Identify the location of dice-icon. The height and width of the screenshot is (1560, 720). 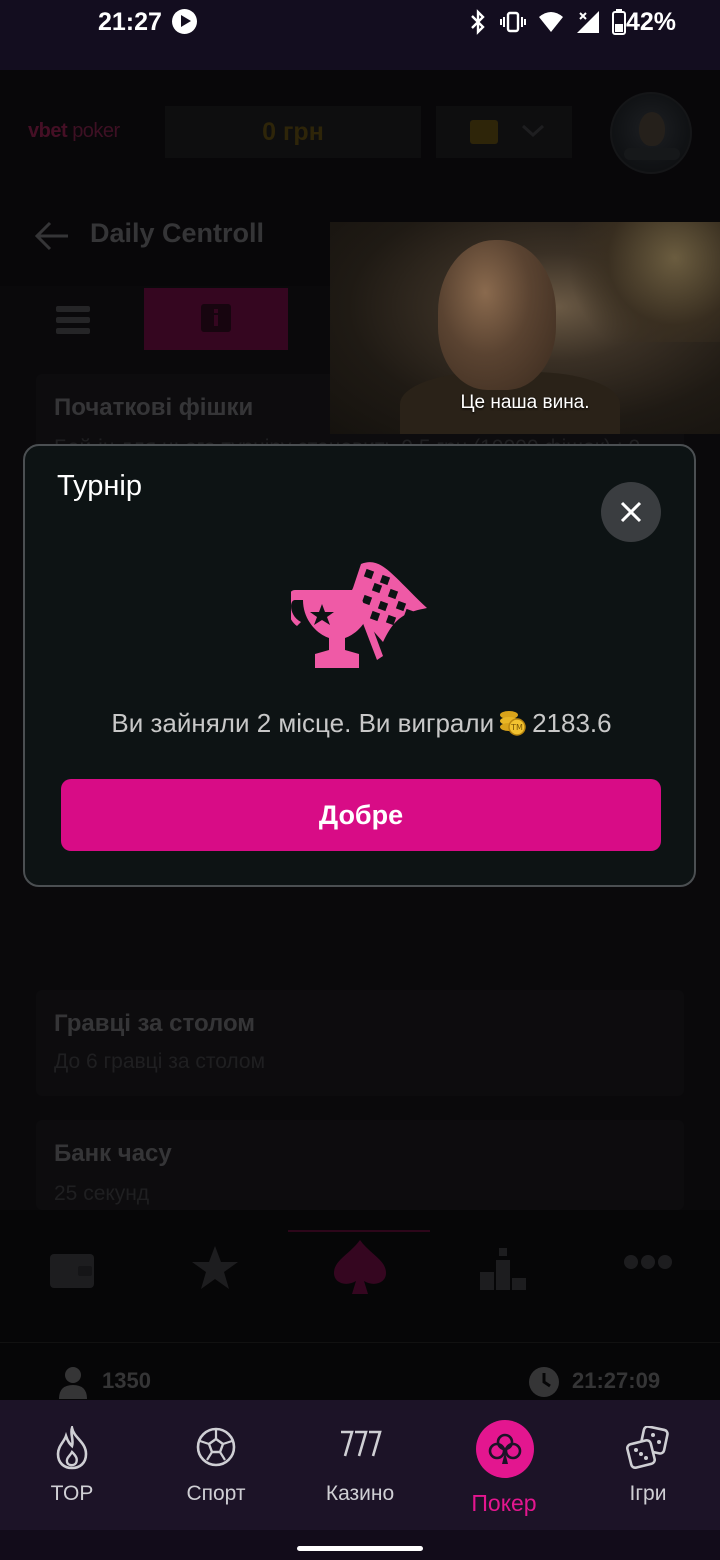
(647, 1447).